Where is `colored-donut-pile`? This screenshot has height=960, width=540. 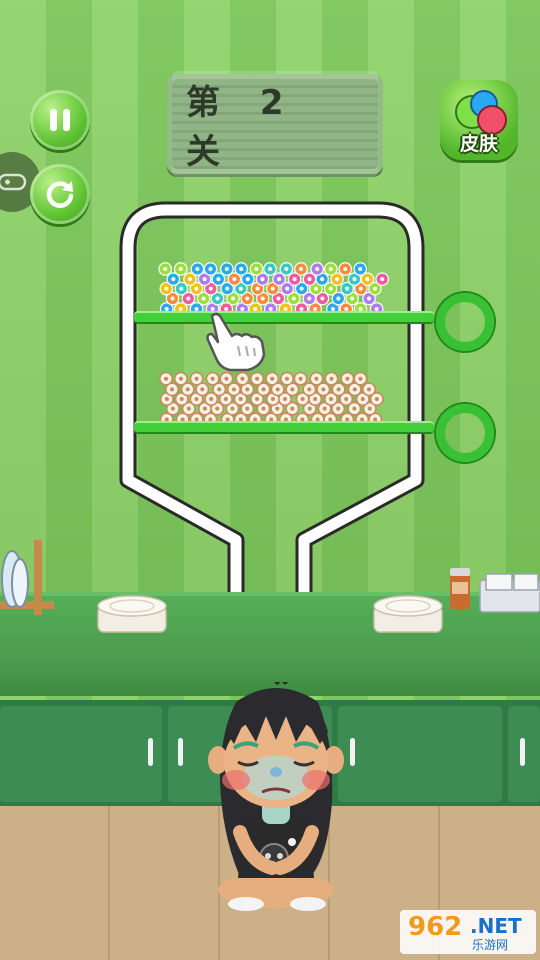 colored-donut-pile is located at coordinates (273, 288).